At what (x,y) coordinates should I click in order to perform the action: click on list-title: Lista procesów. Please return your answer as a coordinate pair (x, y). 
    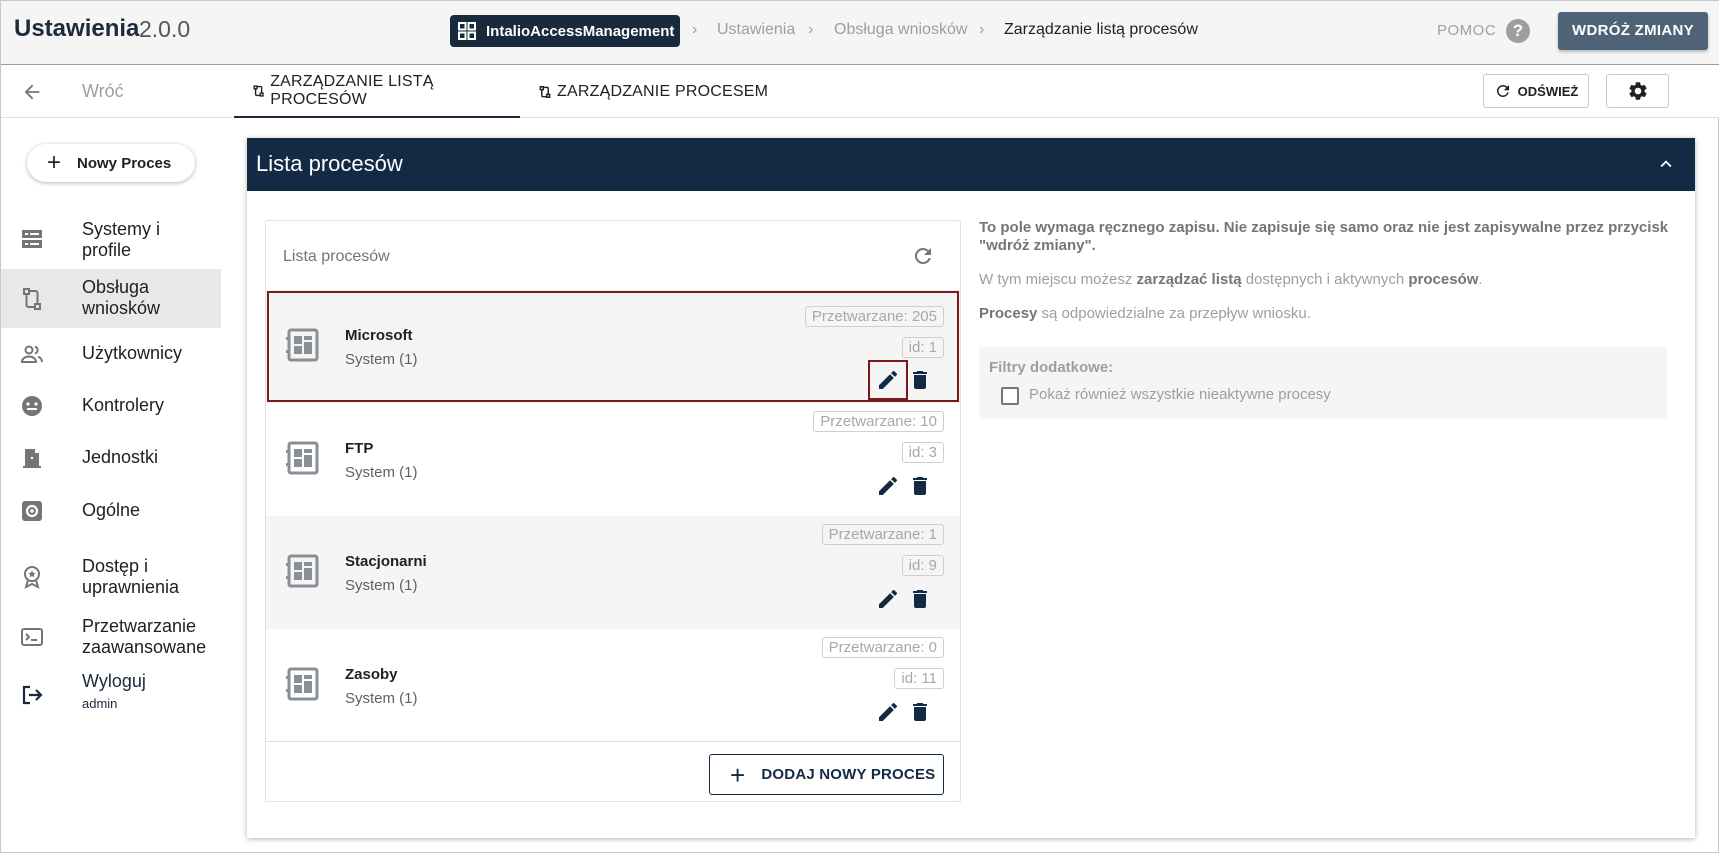
    Looking at the image, I should click on (336, 256).